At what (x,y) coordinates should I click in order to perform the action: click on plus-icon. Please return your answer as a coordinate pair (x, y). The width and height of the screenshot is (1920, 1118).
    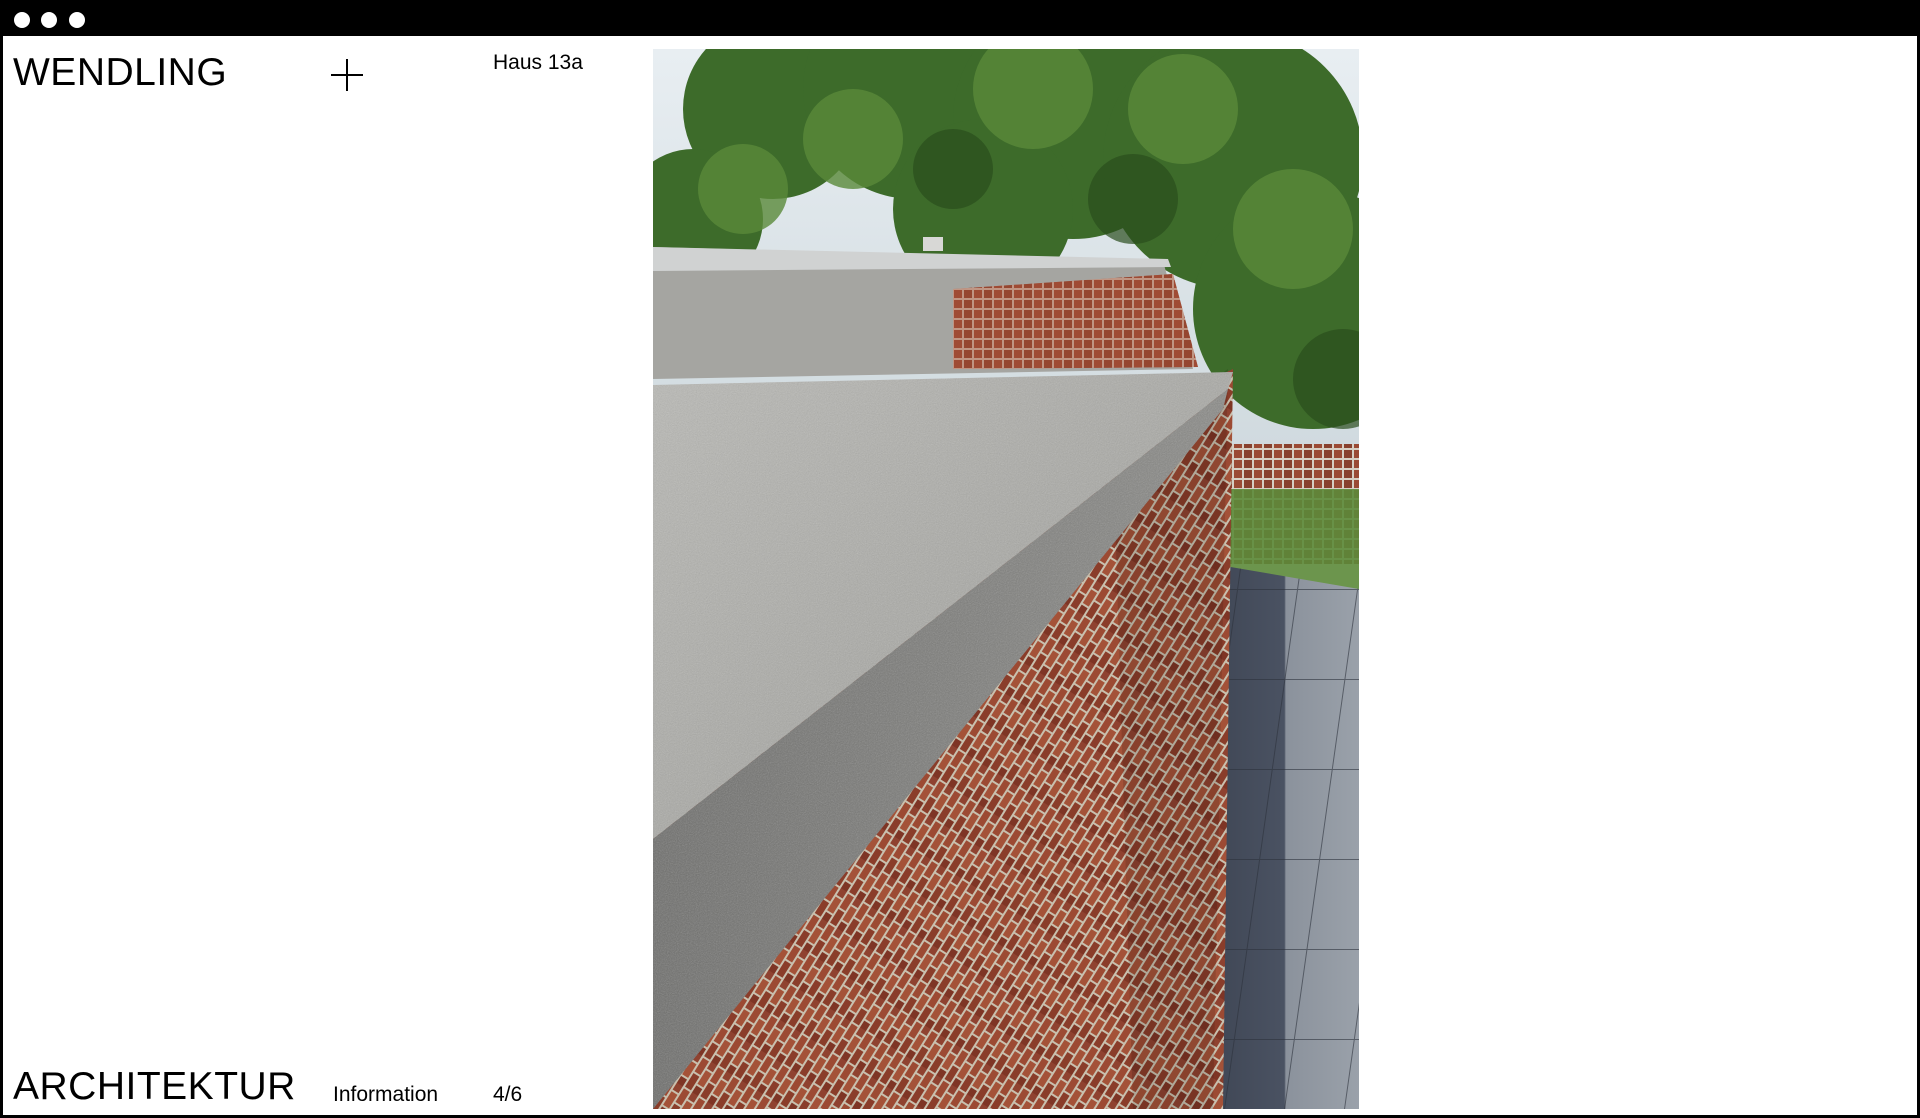
    Looking at the image, I should click on (347, 75).